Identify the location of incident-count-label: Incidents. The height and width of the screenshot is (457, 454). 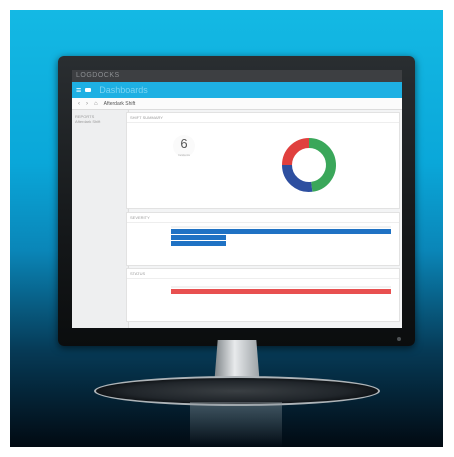
(183, 155).